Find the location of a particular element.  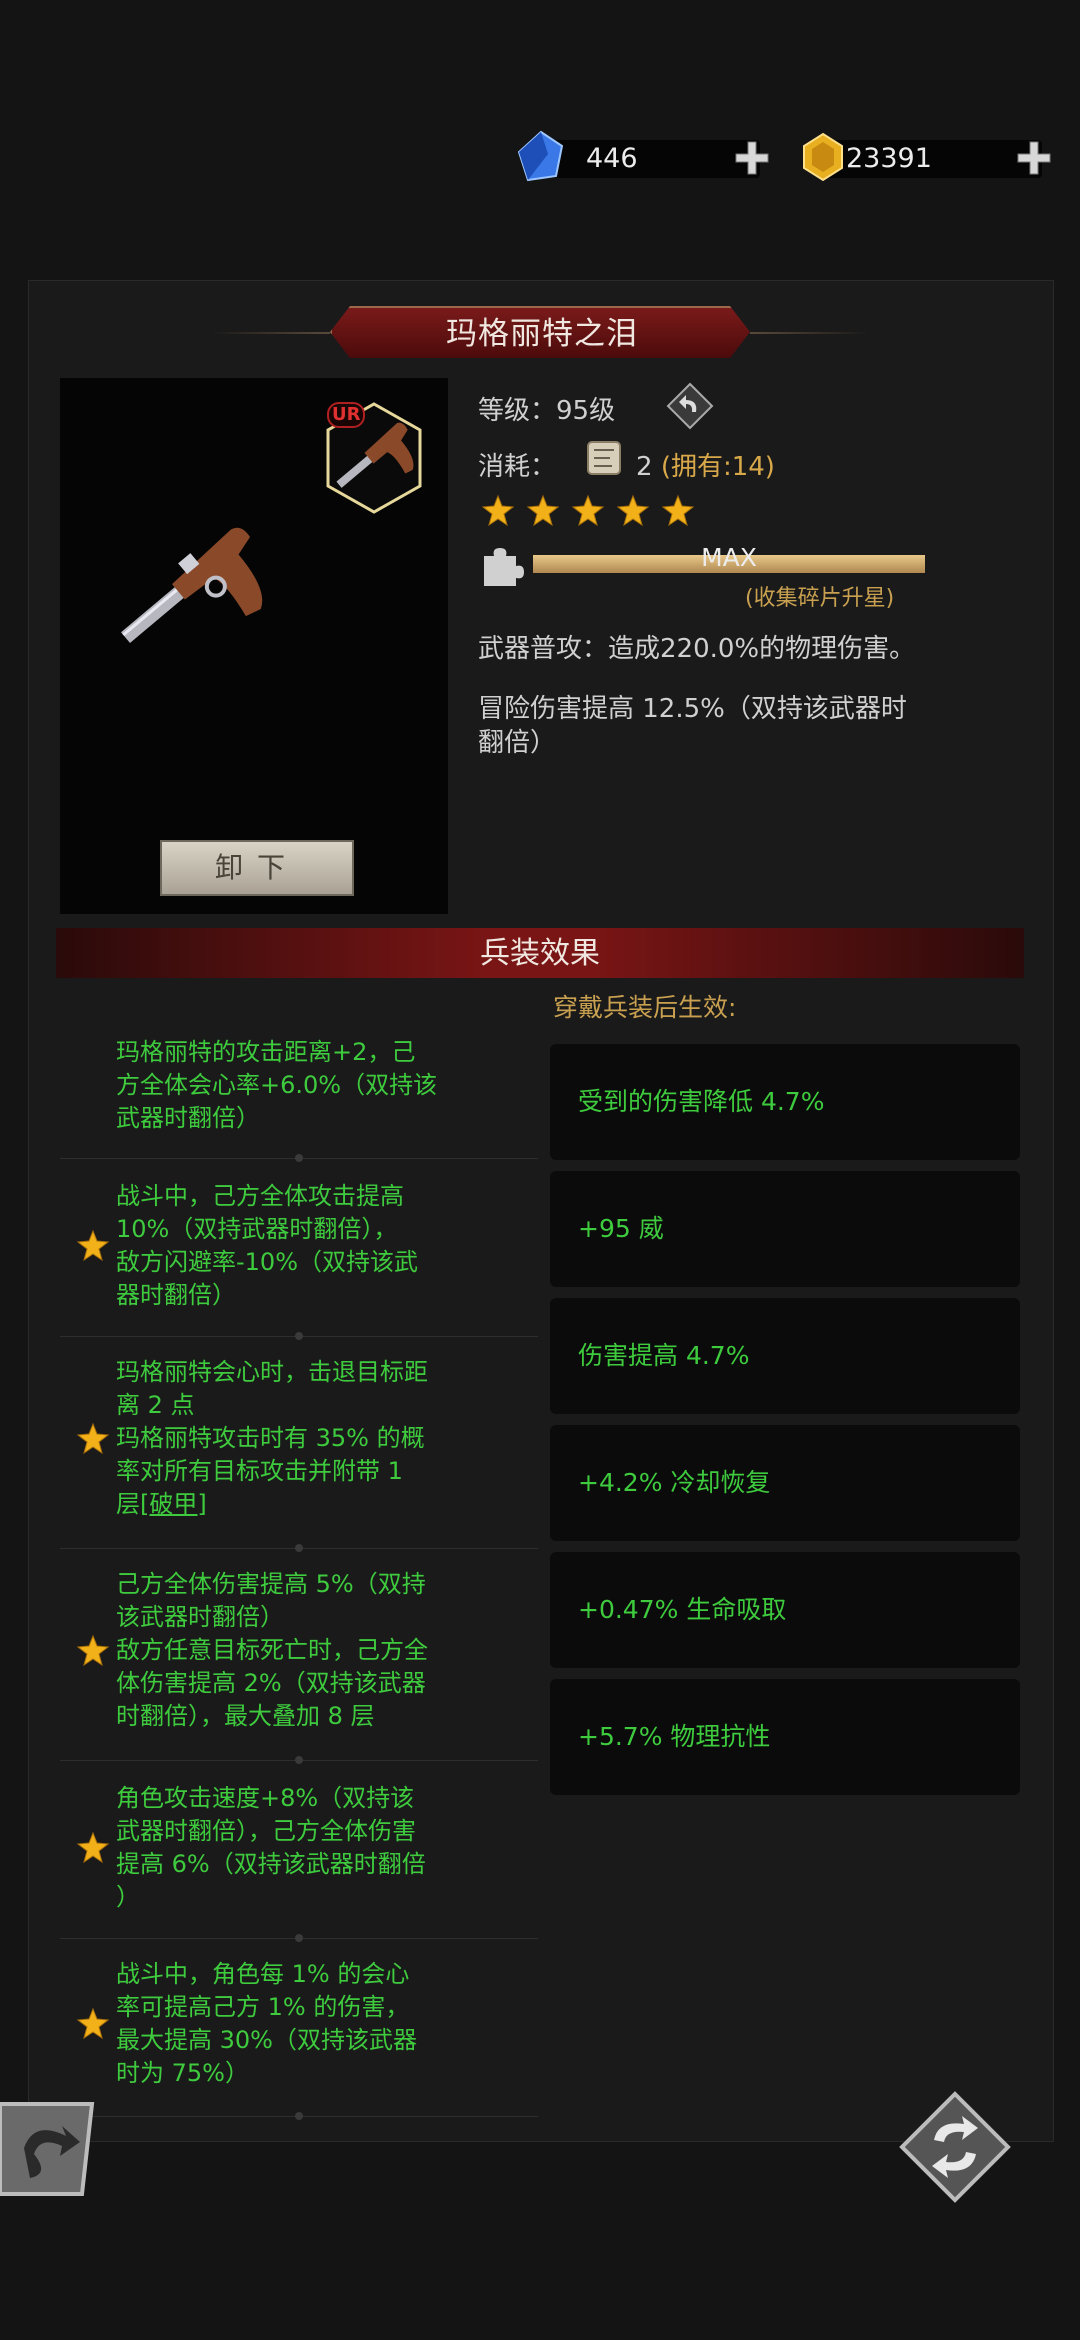

gem-amount: 446 is located at coordinates (612, 158).